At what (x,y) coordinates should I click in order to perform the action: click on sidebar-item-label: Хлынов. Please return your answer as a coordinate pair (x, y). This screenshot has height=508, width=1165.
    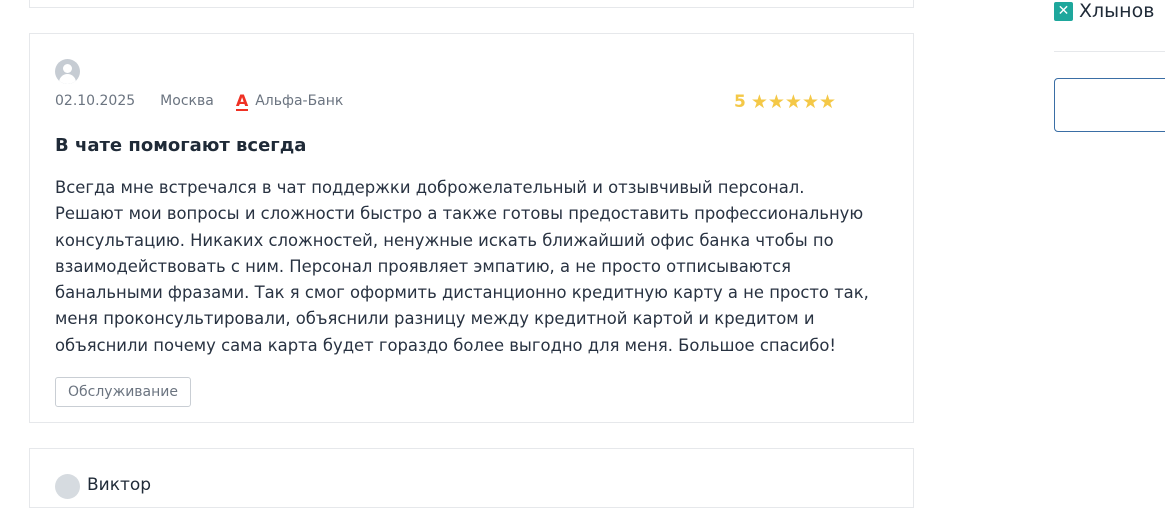
    Looking at the image, I should click on (1117, 11).